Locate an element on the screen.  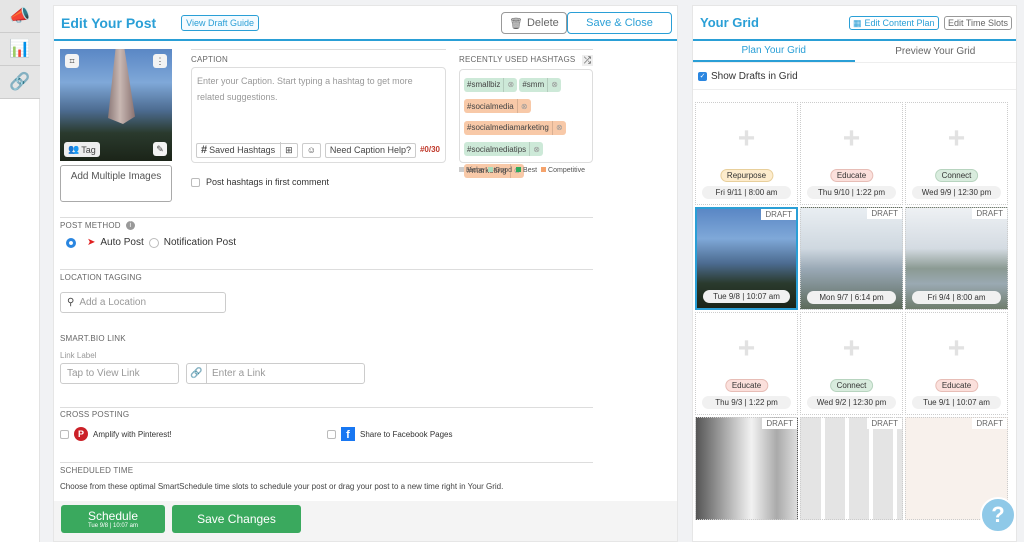
legend-item: Good is located at coordinates (499, 170).